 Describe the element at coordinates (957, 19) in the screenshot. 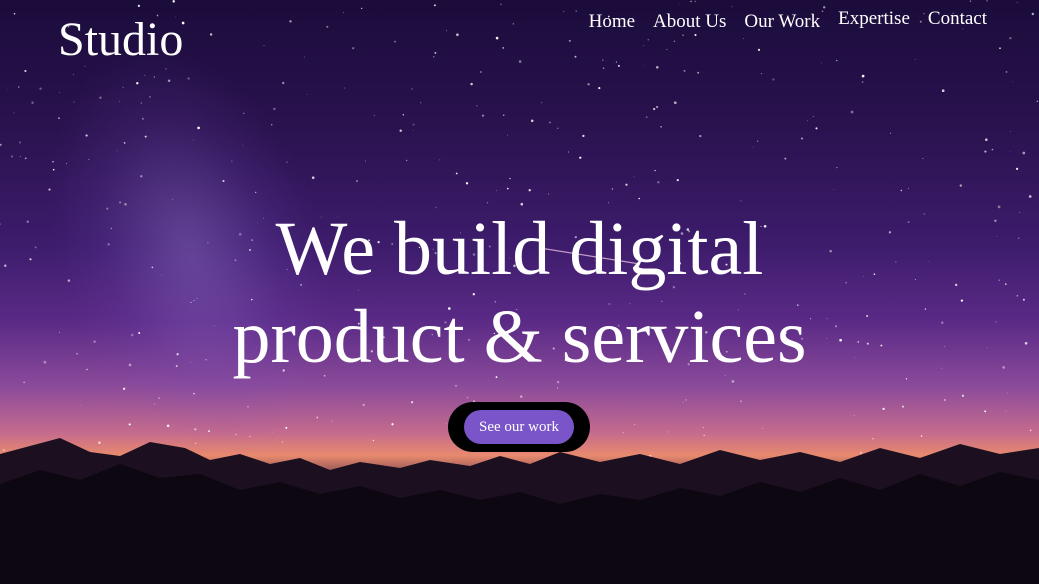

I see `nav-link-contact: Contact` at that location.